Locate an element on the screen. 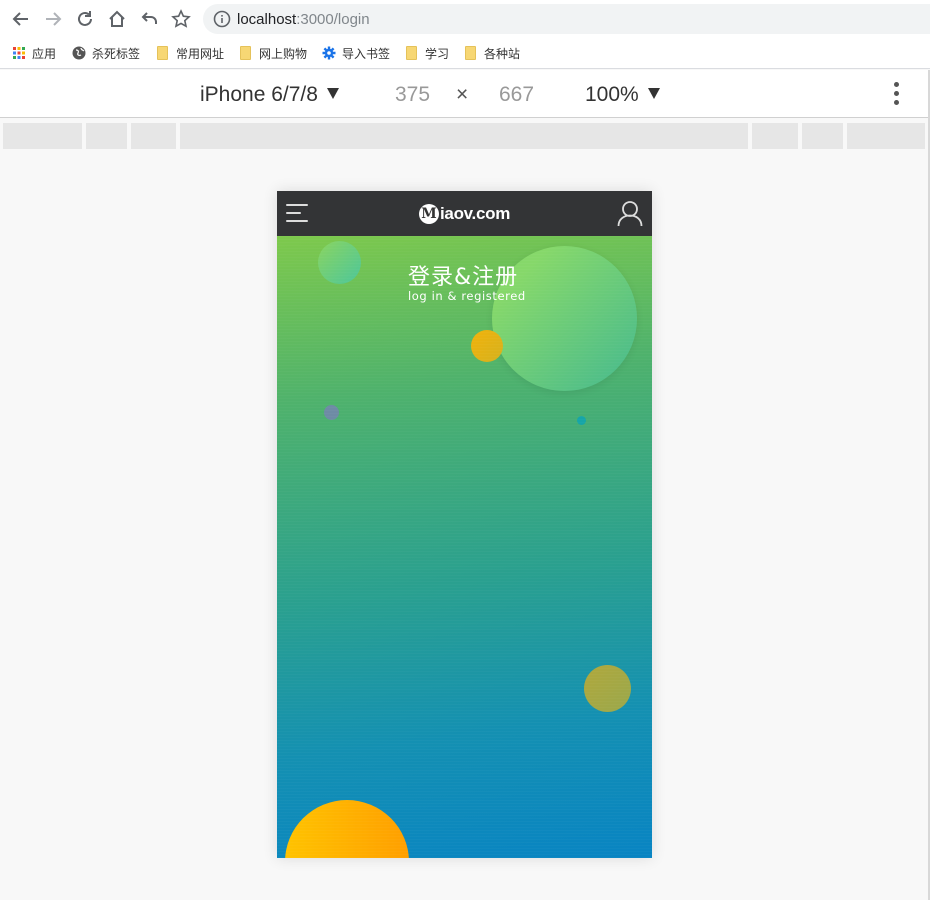 The width and height of the screenshot is (930, 900). bookmark-label: 常用网址 is located at coordinates (200, 53).